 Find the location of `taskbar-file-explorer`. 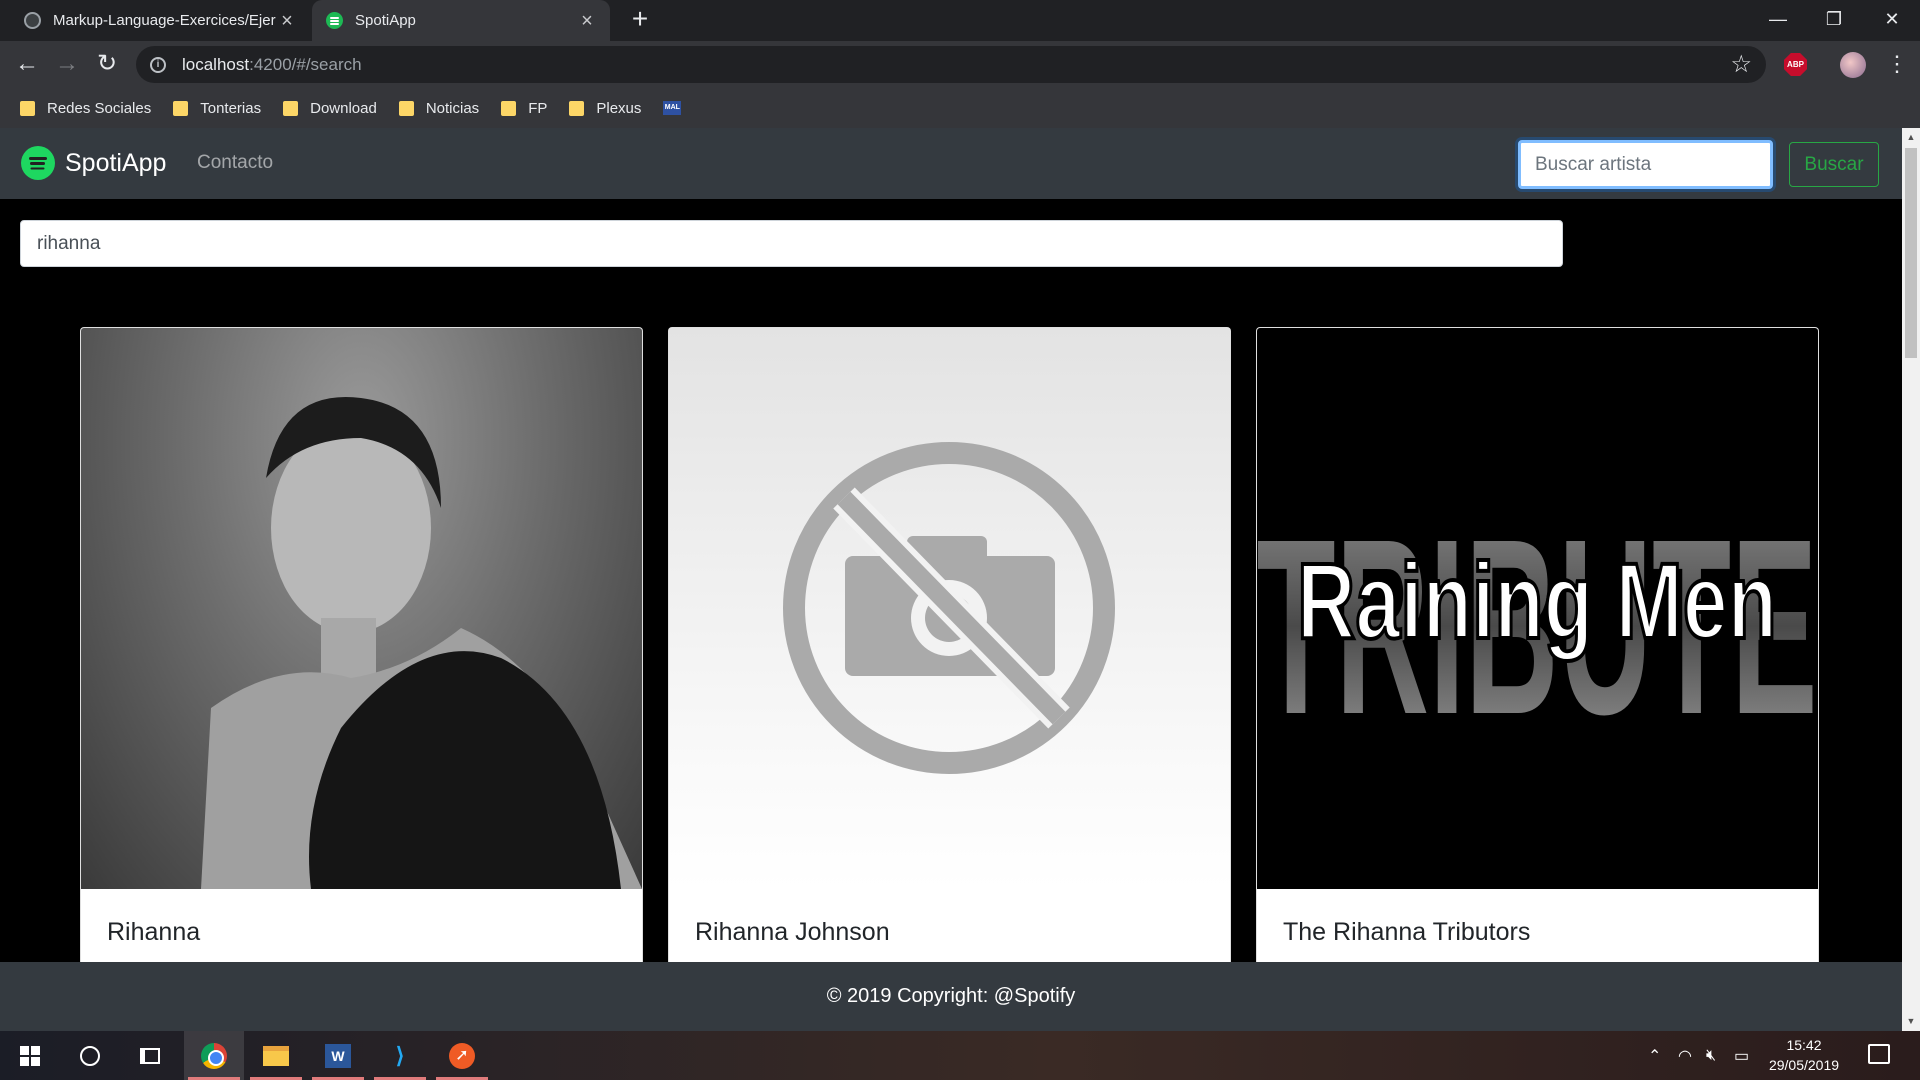

taskbar-file-explorer is located at coordinates (276, 1055).